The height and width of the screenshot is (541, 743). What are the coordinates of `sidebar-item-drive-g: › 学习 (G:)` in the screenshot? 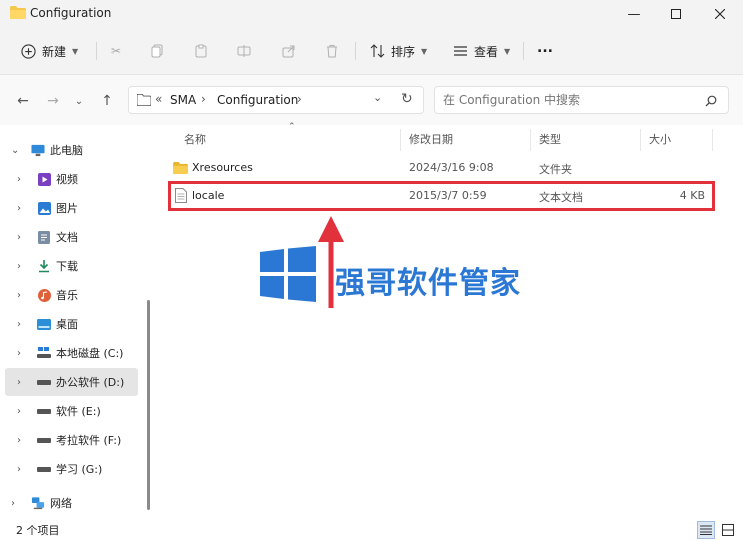 It's located at (73, 469).